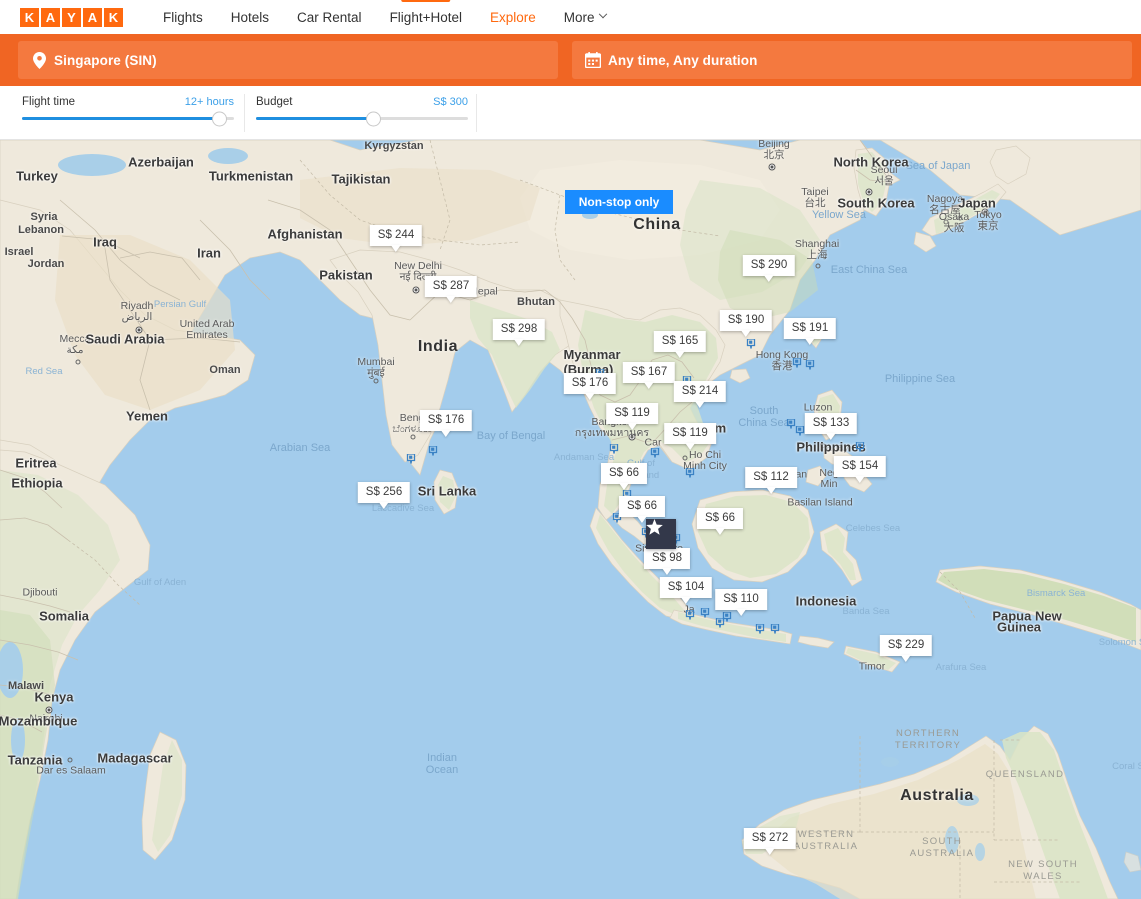 This screenshot has height=899, width=1141. I want to click on price-marker: S$ 229, so click(906, 648).